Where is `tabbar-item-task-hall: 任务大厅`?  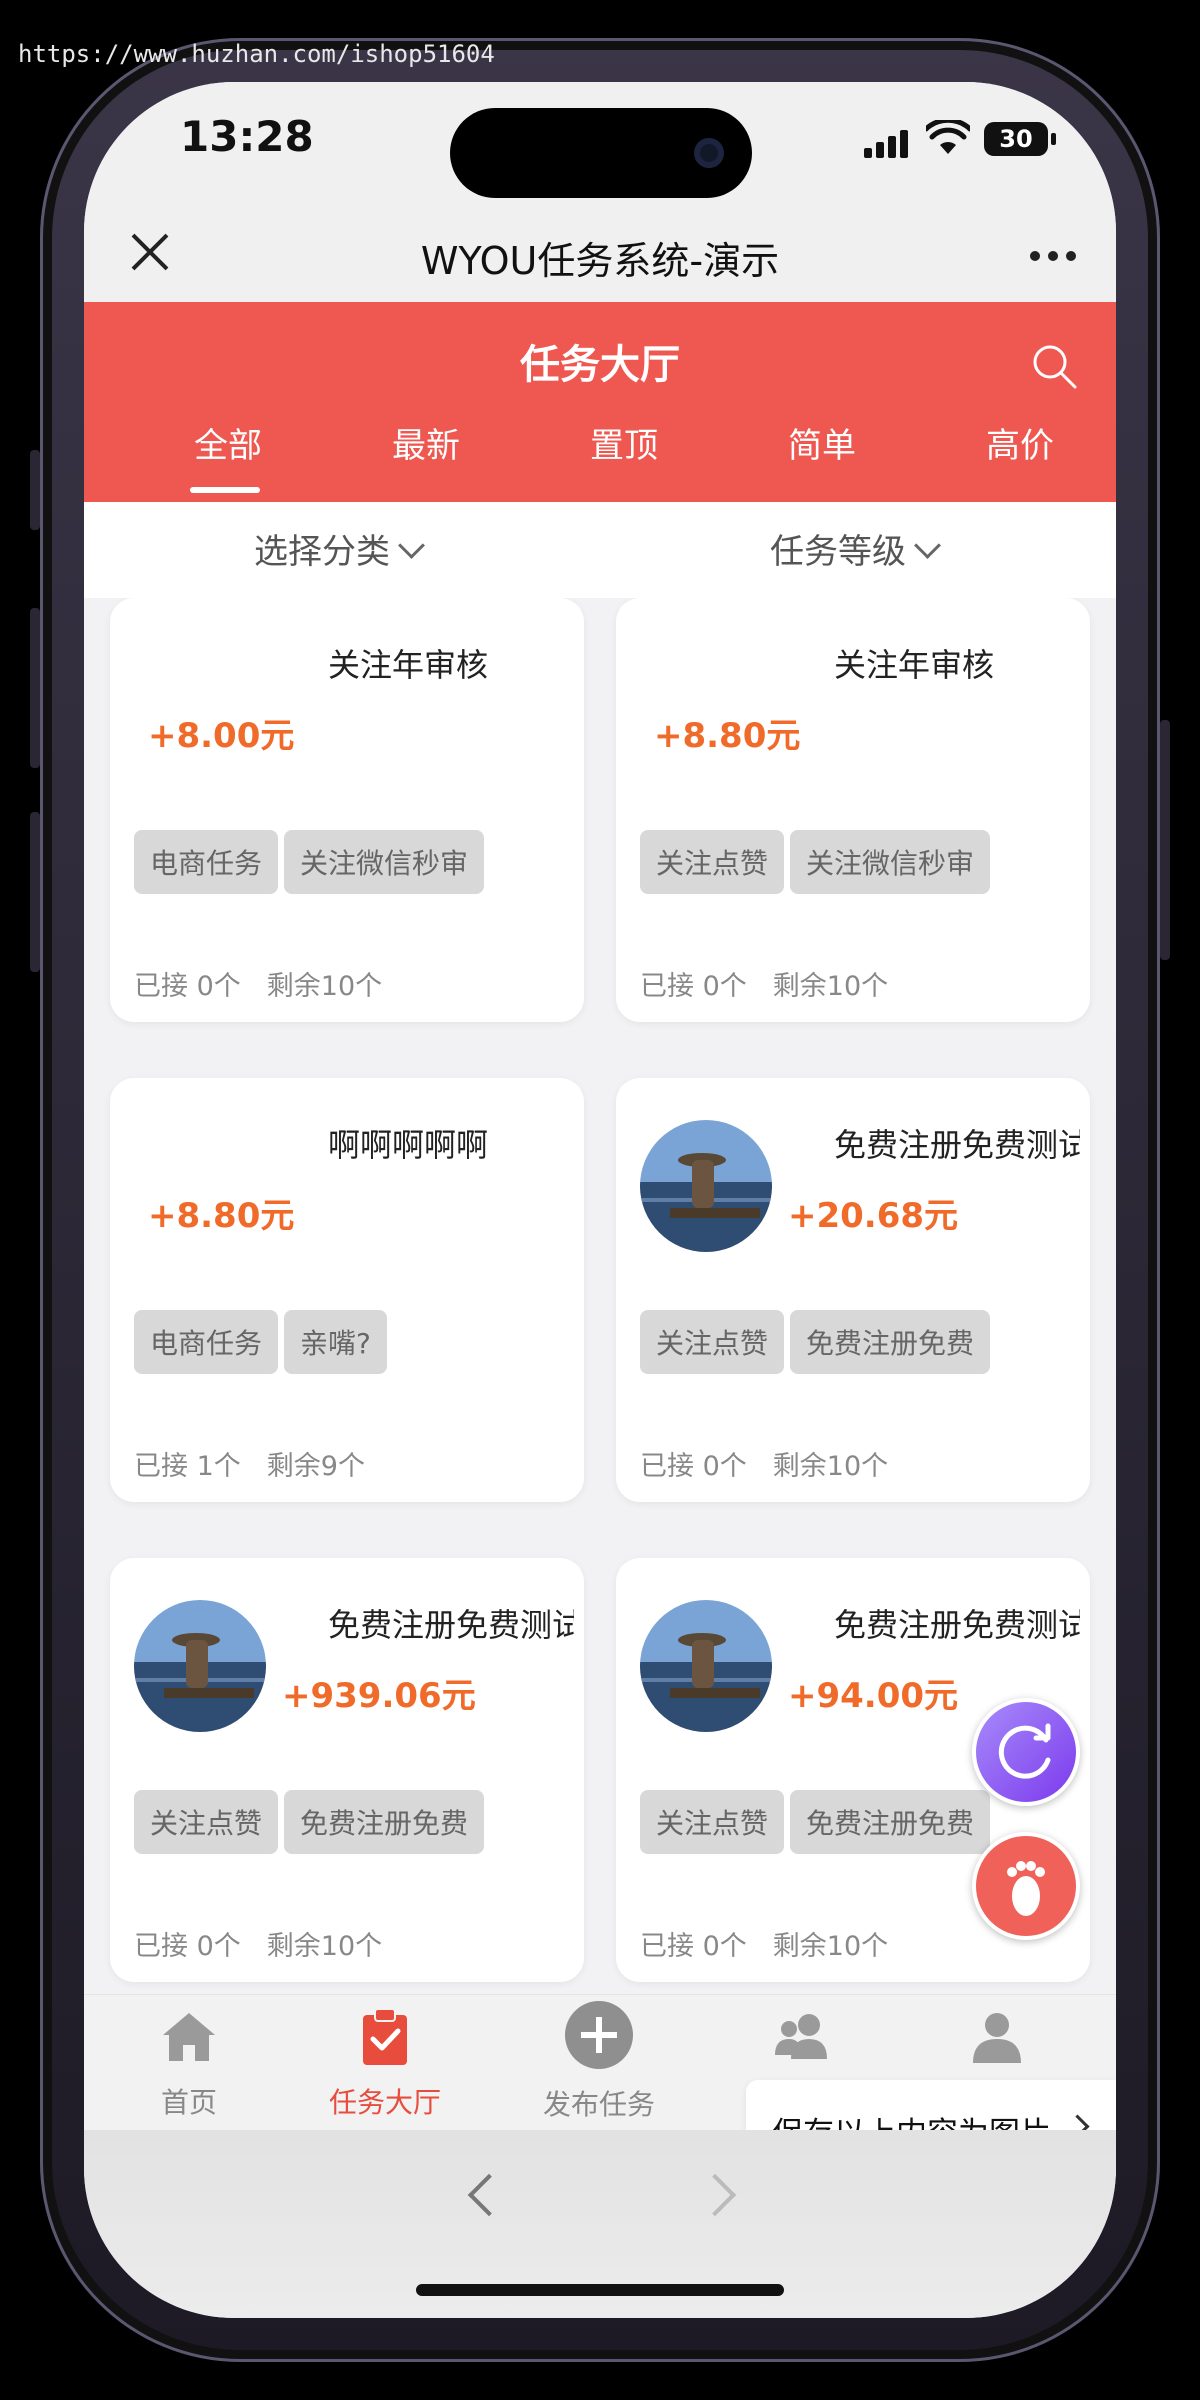
tabbar-item-task-hall: 任务大厅 is located at coordinates (385, 2063).